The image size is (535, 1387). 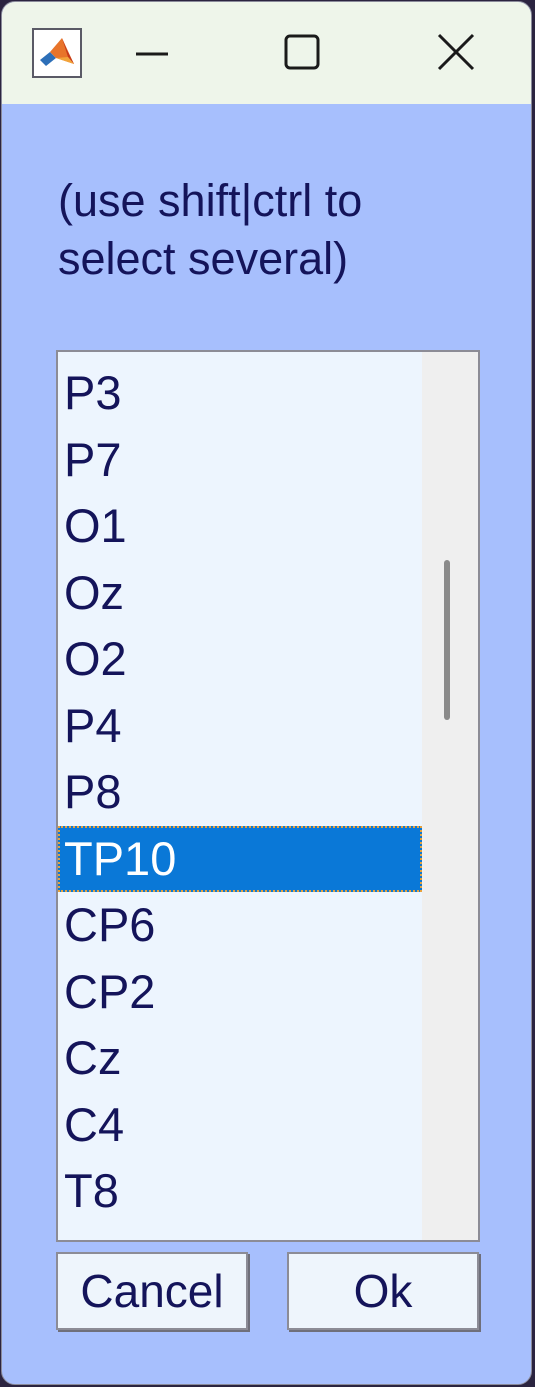 What do you see at coordinates (57, 53) in the screenshot?
I see `matlab-icon` at bounding box center [57, 53].